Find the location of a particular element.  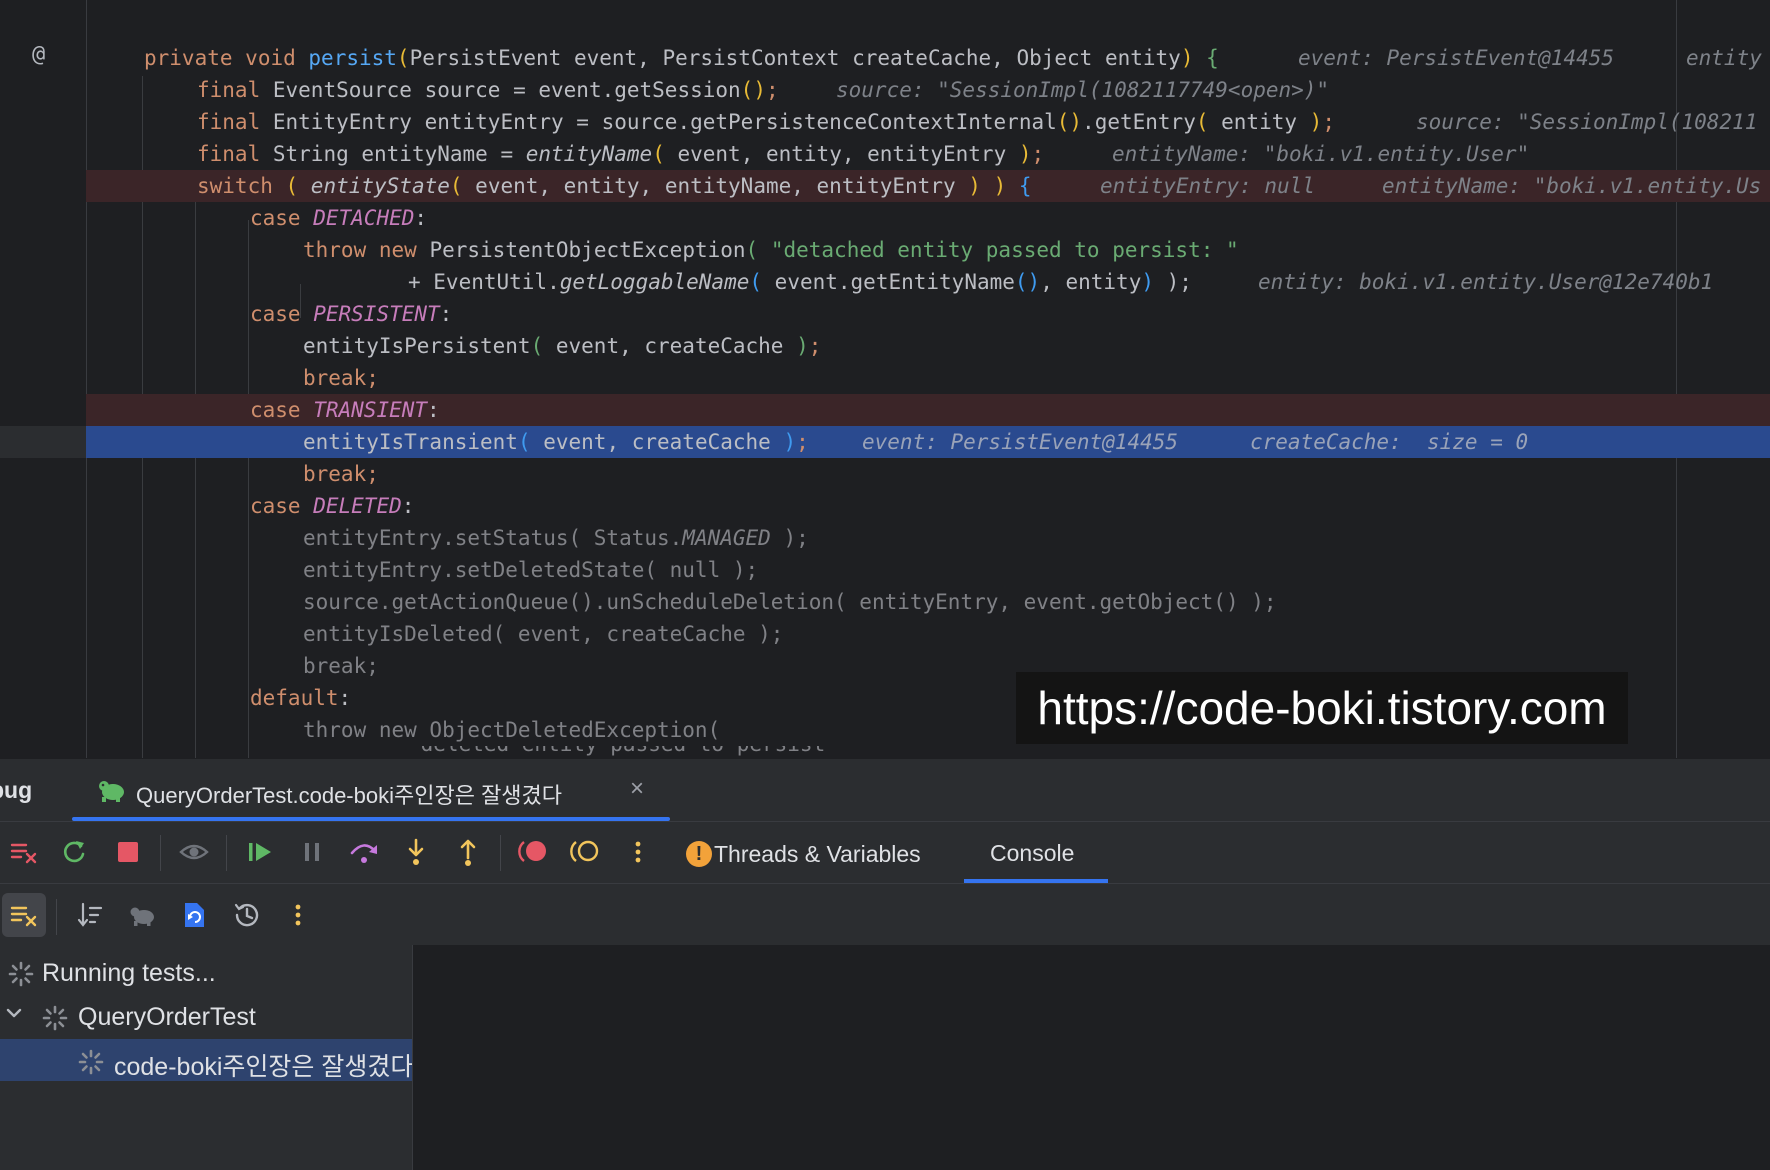

test-icon is located at coordinates (142, 915).